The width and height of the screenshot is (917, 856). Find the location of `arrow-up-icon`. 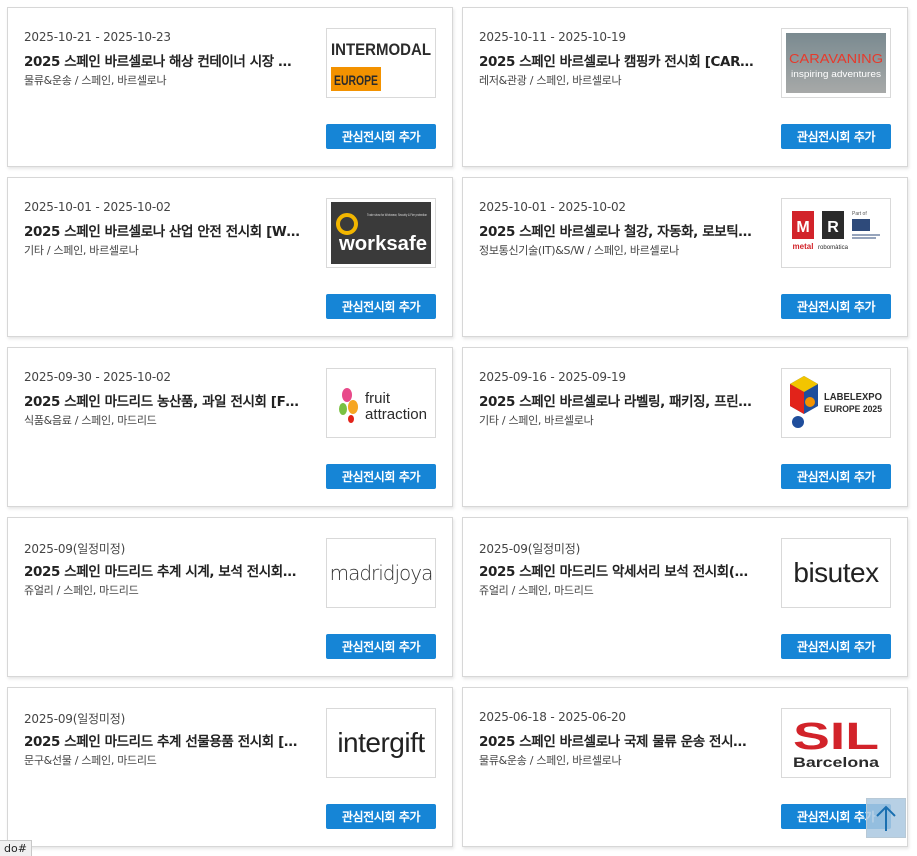

arrow-up-icon is located at coordinates (886, 818).